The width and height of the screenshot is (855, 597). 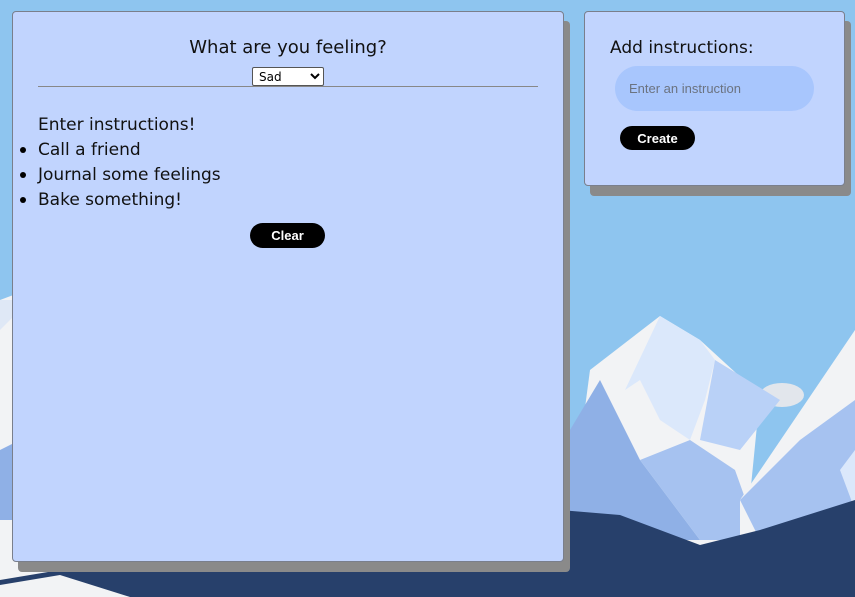 I want to click on divider, so click(x=288, y=86).